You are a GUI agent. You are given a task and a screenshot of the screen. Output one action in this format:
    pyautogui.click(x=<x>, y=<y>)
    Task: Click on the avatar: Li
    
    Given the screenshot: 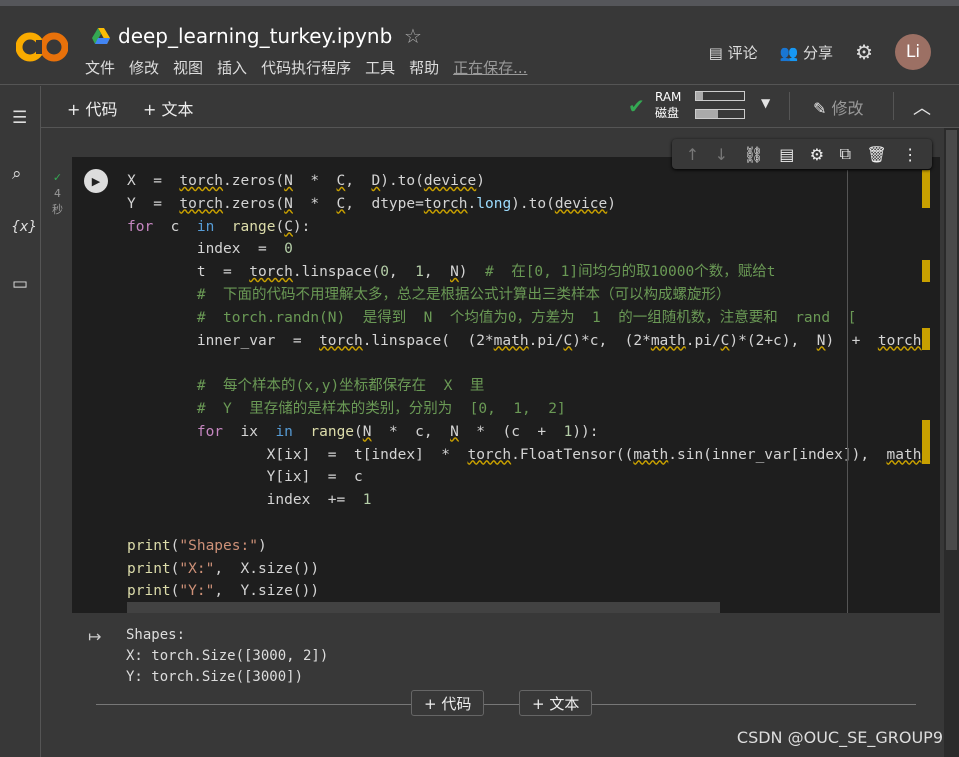 What is the action you would take?
    pyautogui.click(x=913, y=52)
    